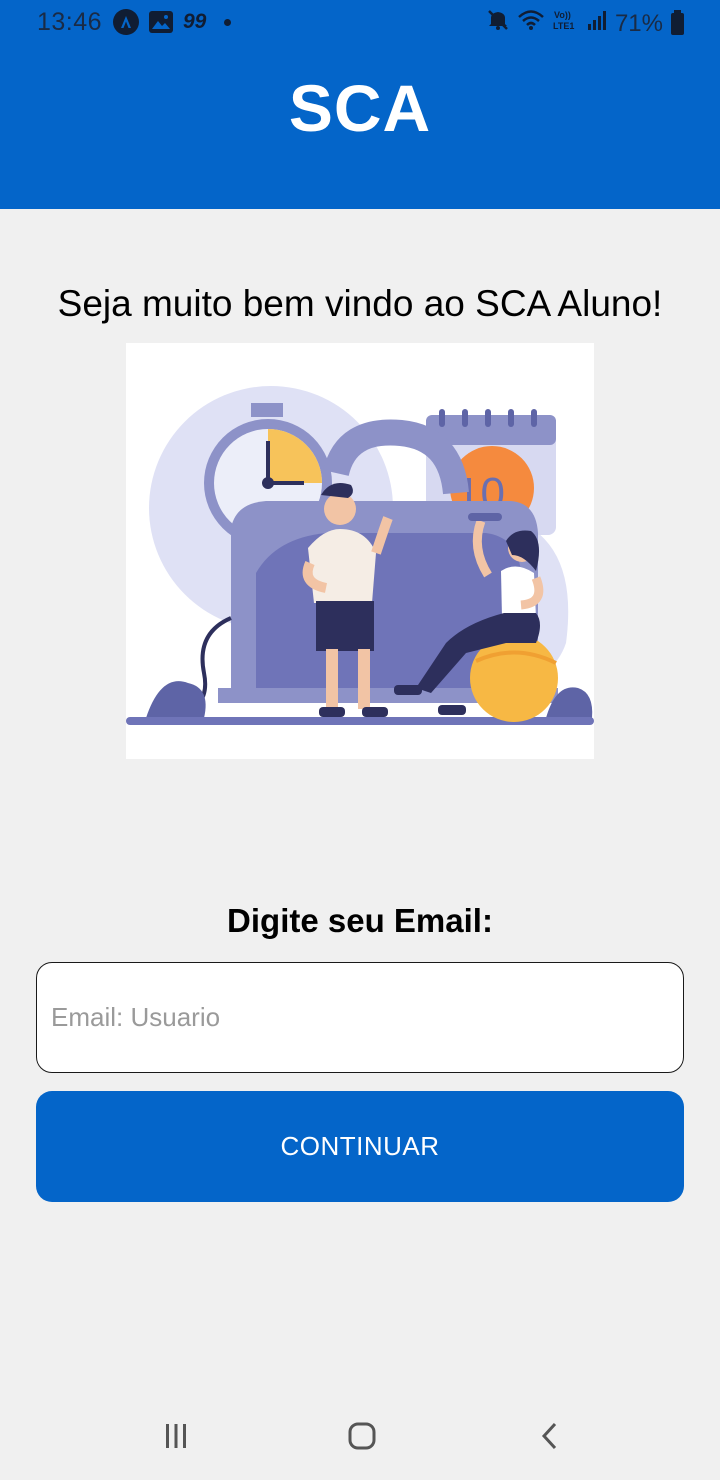 This screenshot has width=720, height=1480. What do you see at coordinates (638, 23) in the screenshot?
I see `battery-percent: 71%` at bounding box center [638, 23].